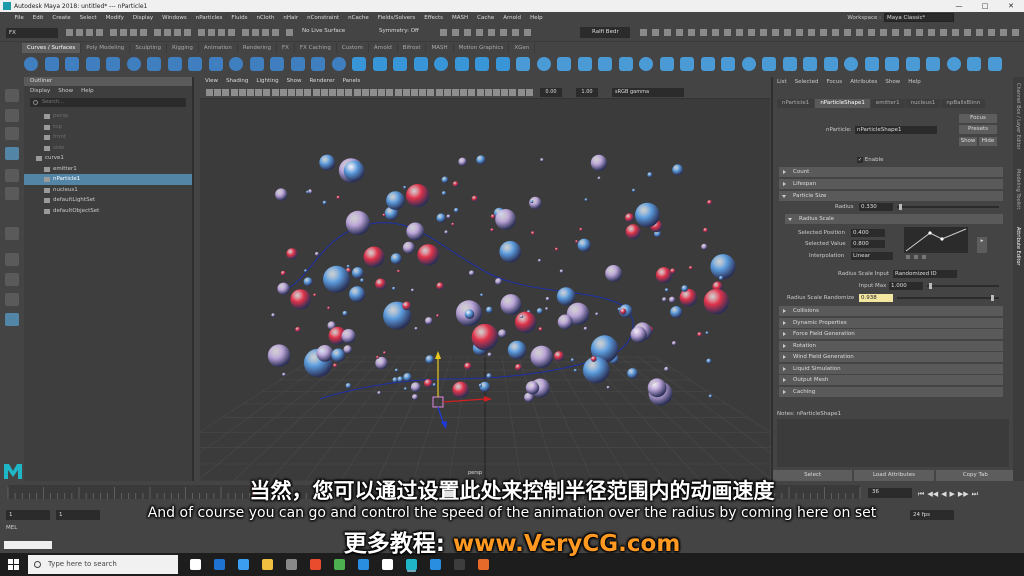 The width and height of the screenshot is (1024, 576). Describe the element at coordinates (412, 48) in the screenshot. I see `shelf-tab-bifrost: Bifrost` at that location.